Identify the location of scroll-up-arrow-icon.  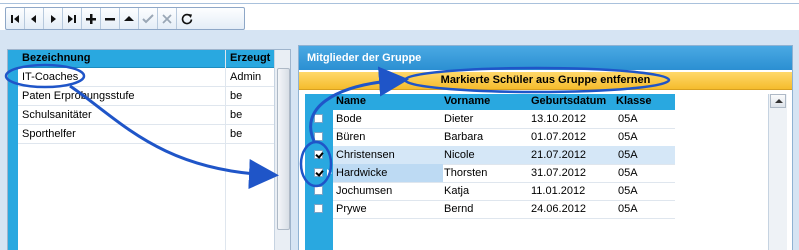
(778, 101).